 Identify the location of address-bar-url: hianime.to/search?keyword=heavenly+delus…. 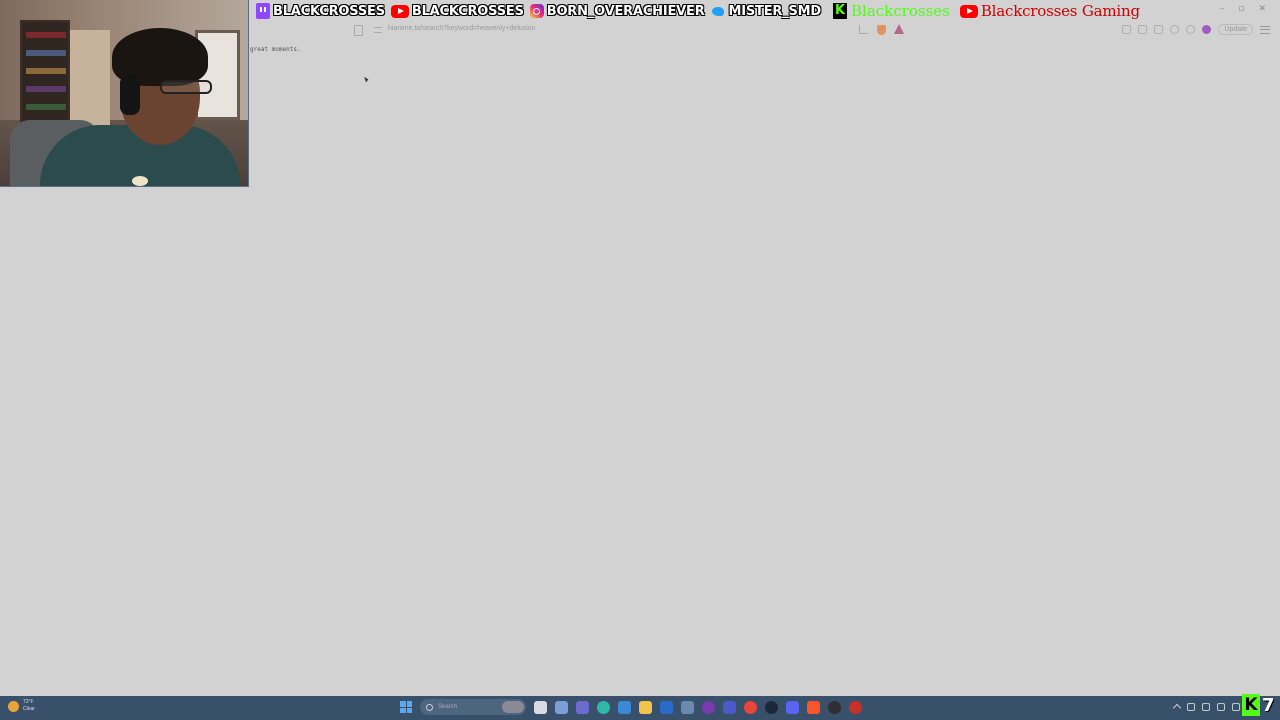
(461, 28).